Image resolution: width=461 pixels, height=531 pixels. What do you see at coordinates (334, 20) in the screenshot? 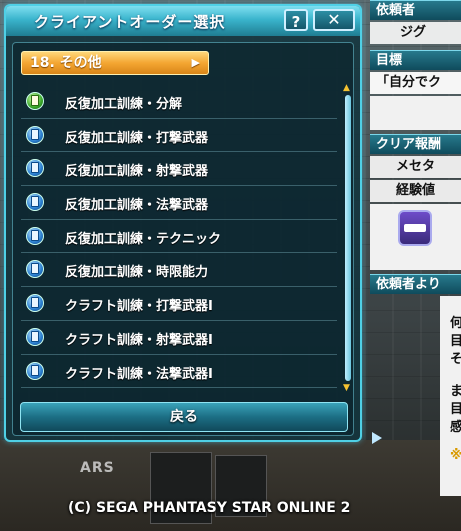
I see `close-button: ✕` at bounding box center [334, 20].